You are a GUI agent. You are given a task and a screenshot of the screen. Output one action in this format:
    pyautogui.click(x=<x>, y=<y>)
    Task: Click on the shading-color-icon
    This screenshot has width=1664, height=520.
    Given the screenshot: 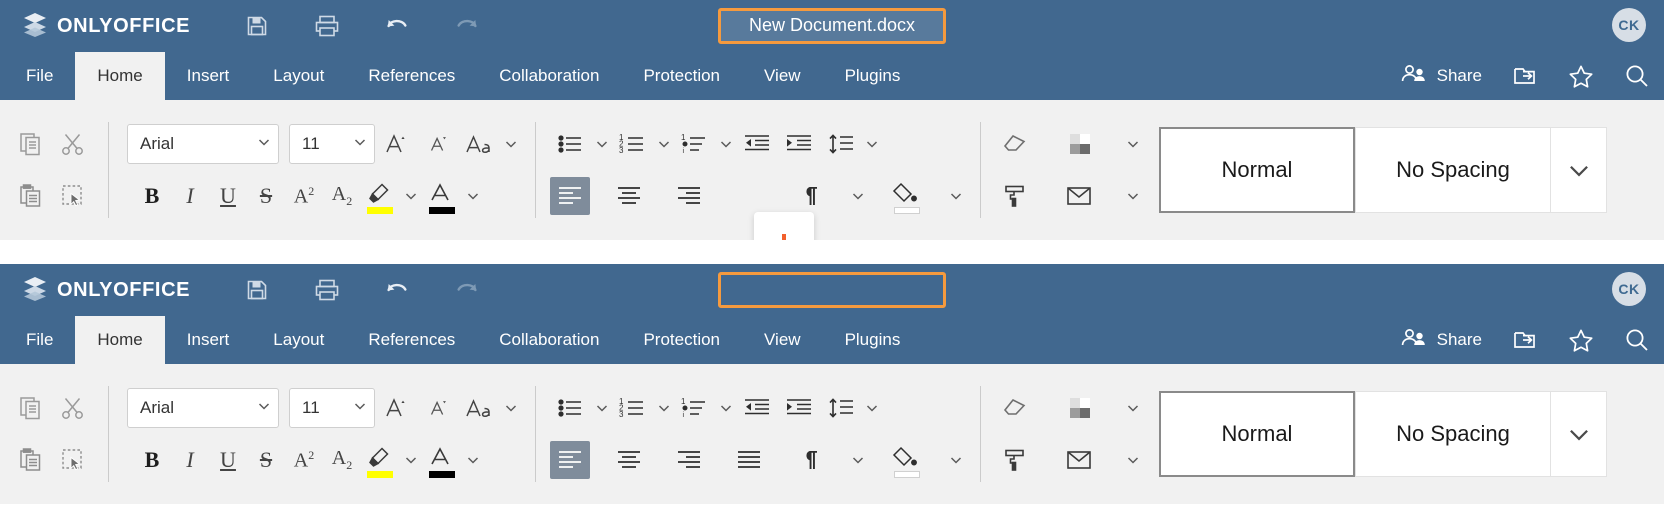 What is the action you would take?
    pyautogui.click(x=907, y=196)
    